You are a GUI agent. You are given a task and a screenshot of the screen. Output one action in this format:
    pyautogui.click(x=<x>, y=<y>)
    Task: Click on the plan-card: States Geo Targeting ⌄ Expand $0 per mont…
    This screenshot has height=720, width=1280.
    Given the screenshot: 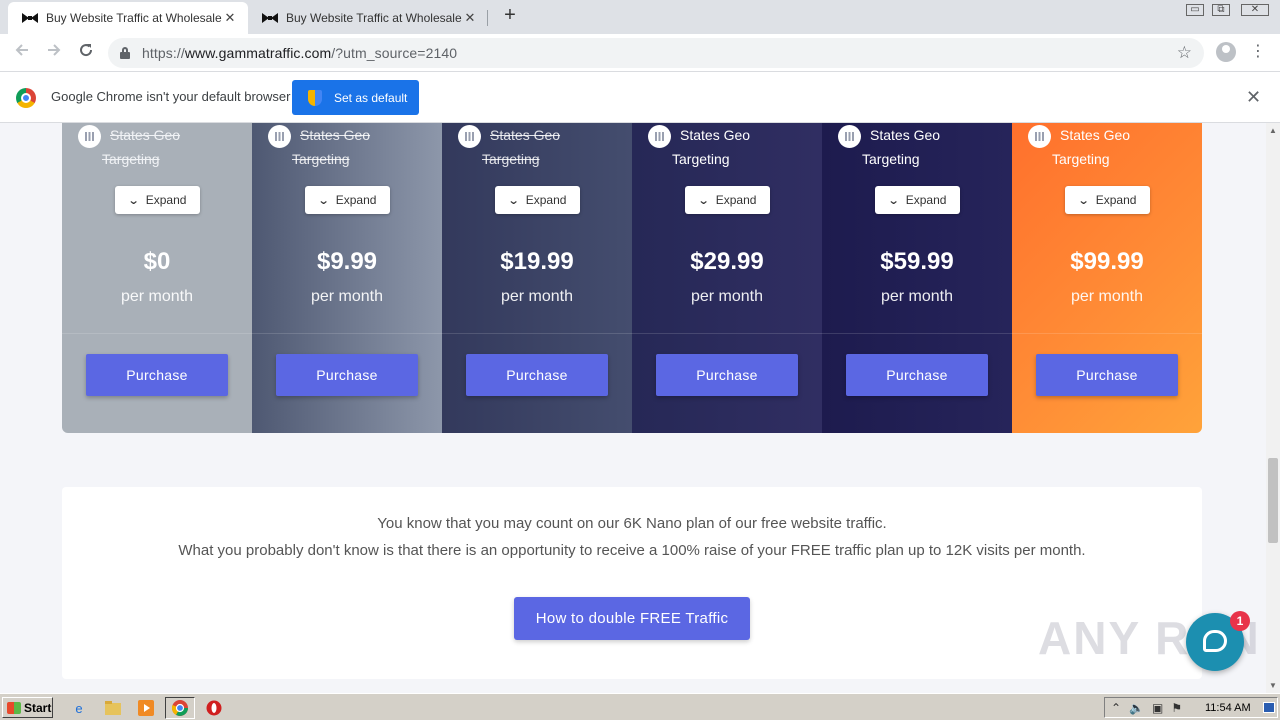 What is the action you would take?
    pyautogui.click(x=157, y=278)
    